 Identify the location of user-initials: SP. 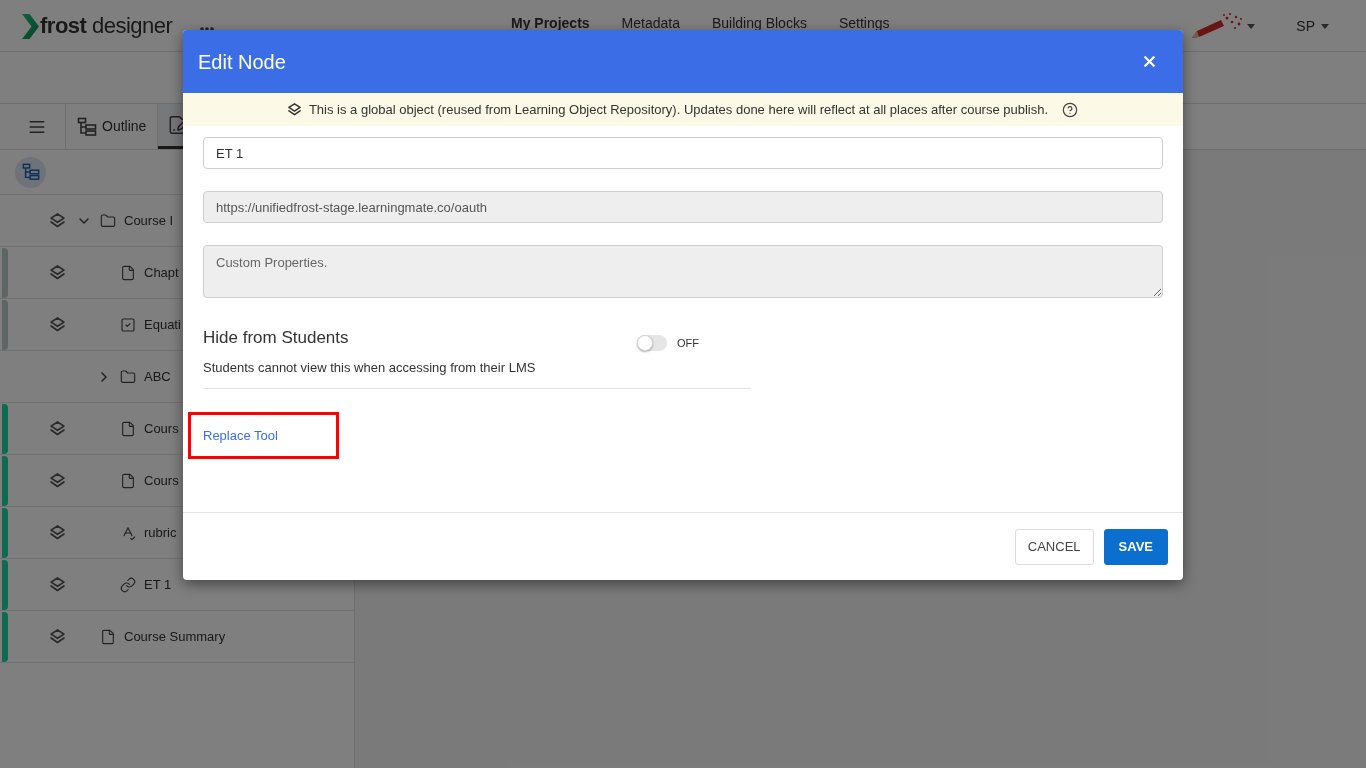
(1305, 26).